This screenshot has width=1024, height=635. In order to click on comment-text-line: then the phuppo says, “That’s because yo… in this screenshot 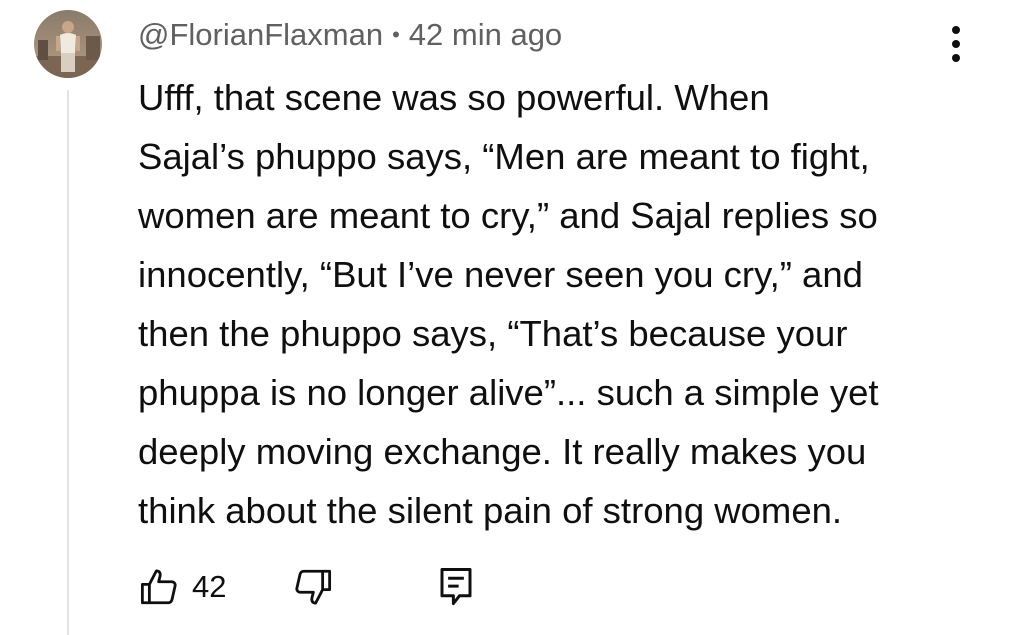, I will do `click(493, 333)`.